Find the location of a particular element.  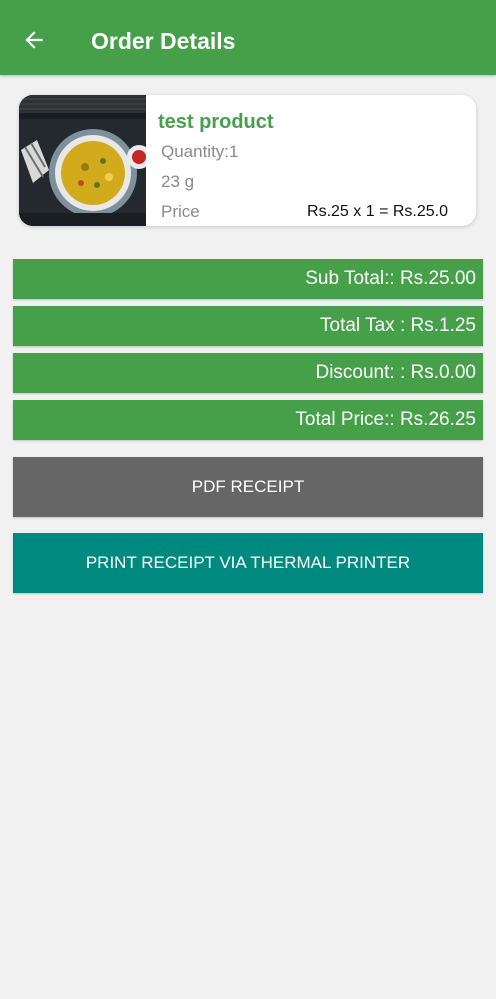

price-calculation: Rs.25 x 1 = Rs.25.0 is located at coordinates (377, 211).